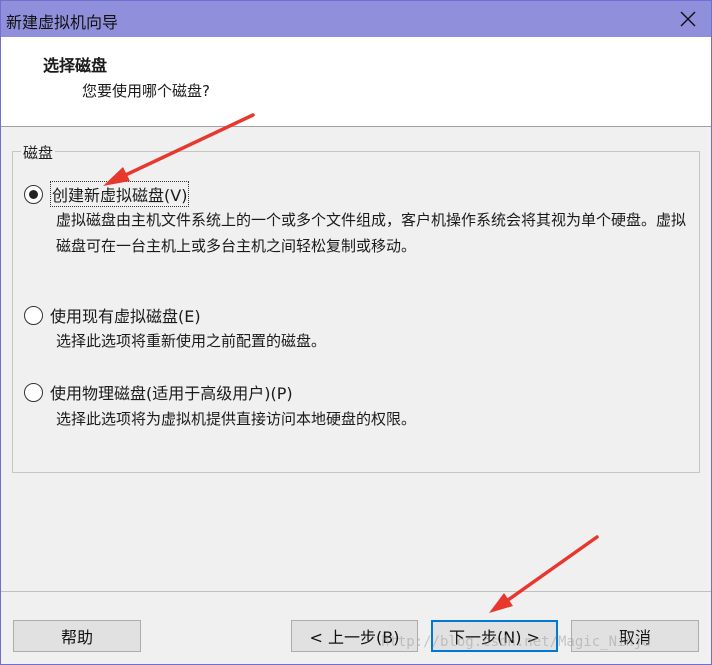 The height and width of the screenshot is (665, 712). I want to click on close-icon, so click(688, 19).